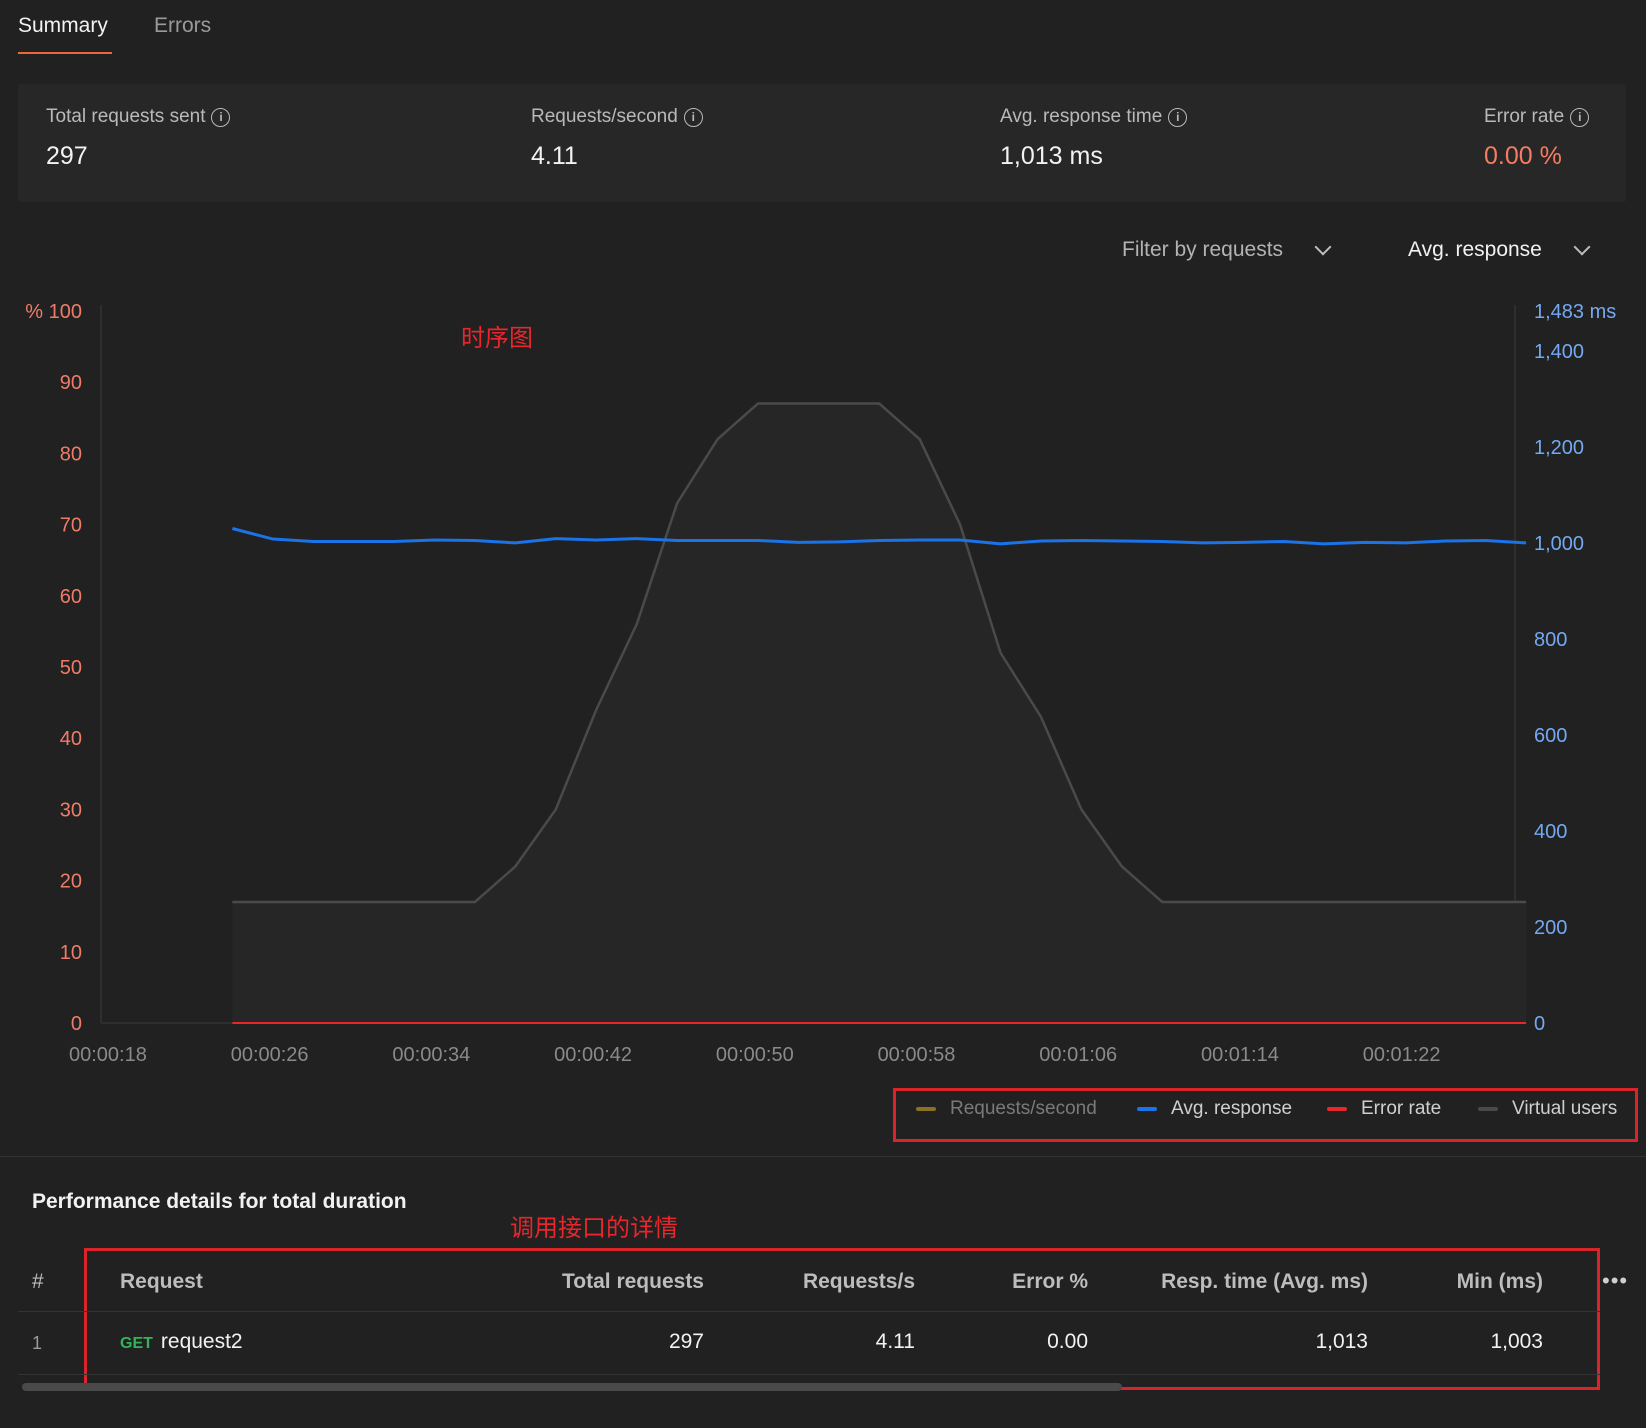 The height and width of the screenshot is (1428, 1646). What do you see at coordinates (1559, 544) in the screenshot?
I see `right-axis-tick-label: 1,000` at bounding box center [1559, 544].